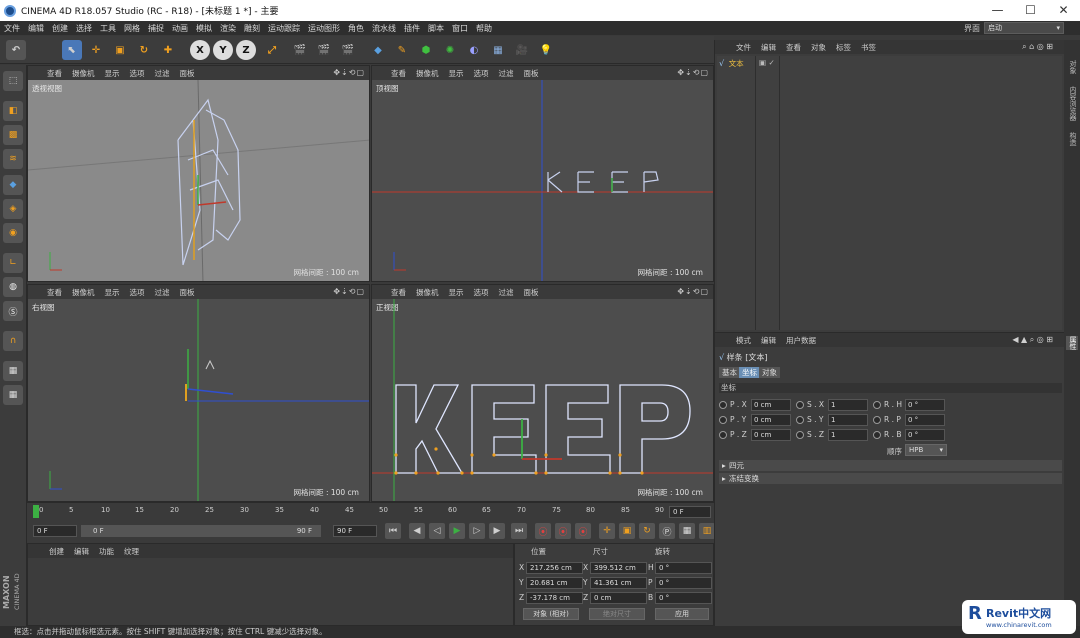 The height and width of the screenshot is (638, 1080). What do you see at coordinates (877, 435) in the screenshot?
I see `animate-rb-radio` at bounding box center [877, 435].